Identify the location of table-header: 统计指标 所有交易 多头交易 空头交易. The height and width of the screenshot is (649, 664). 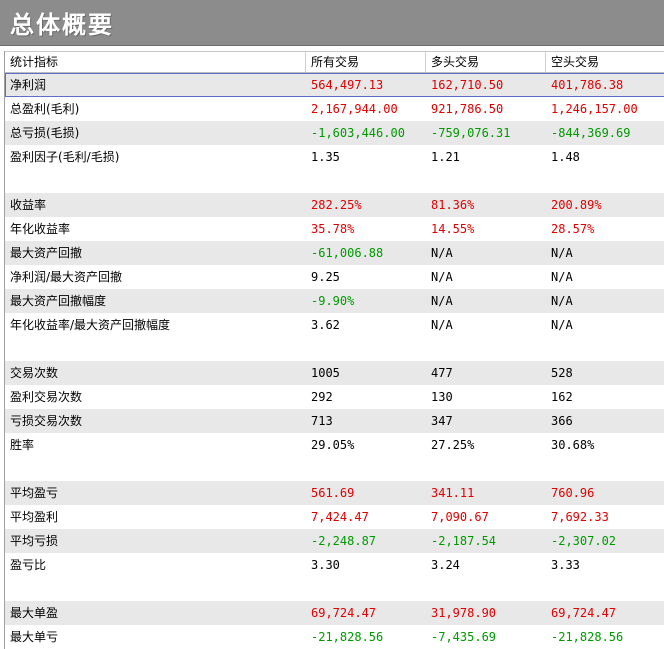
(334, 62).